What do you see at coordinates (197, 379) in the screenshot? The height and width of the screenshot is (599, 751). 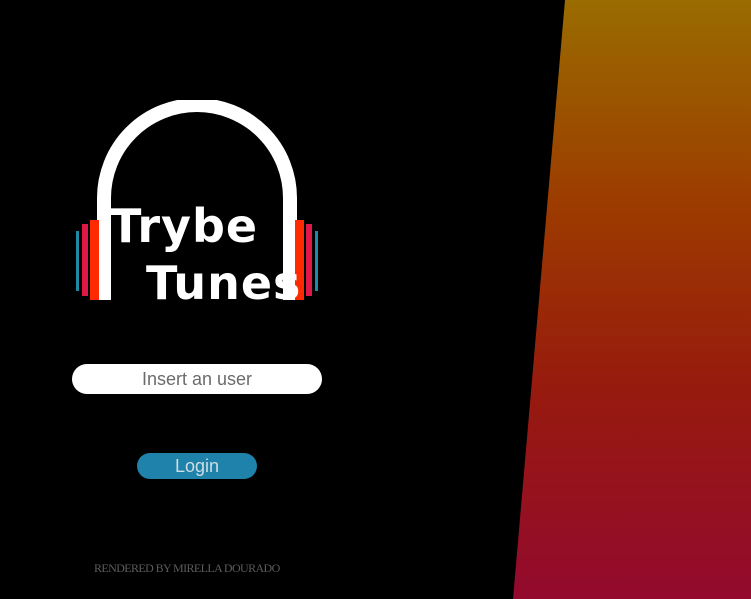 I see `user-input` at bounding box center [197, 379].